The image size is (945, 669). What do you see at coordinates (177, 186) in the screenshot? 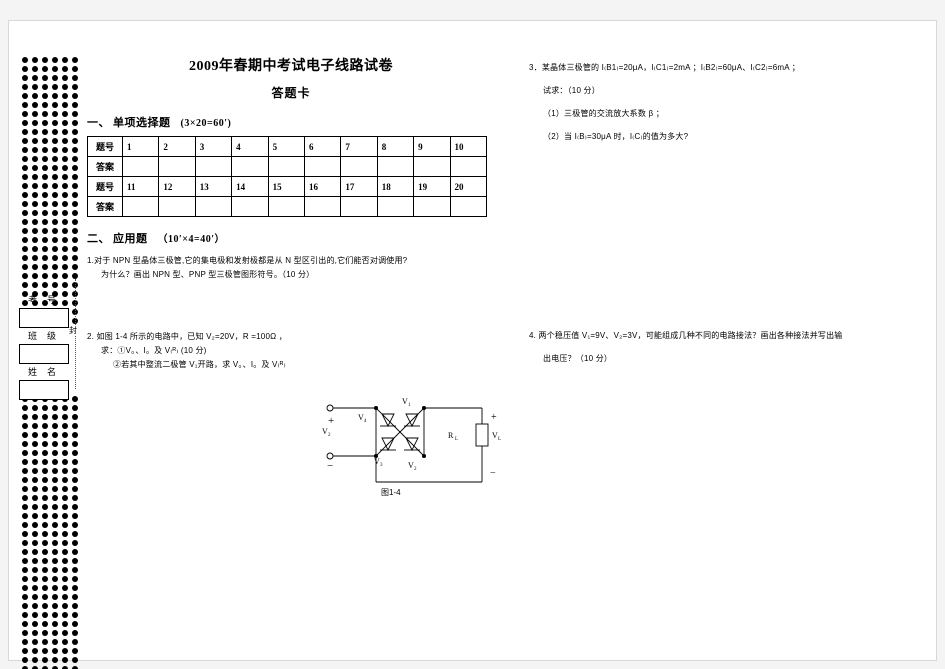
I see `cell-q12: 12` at bounding box center [177, 186].